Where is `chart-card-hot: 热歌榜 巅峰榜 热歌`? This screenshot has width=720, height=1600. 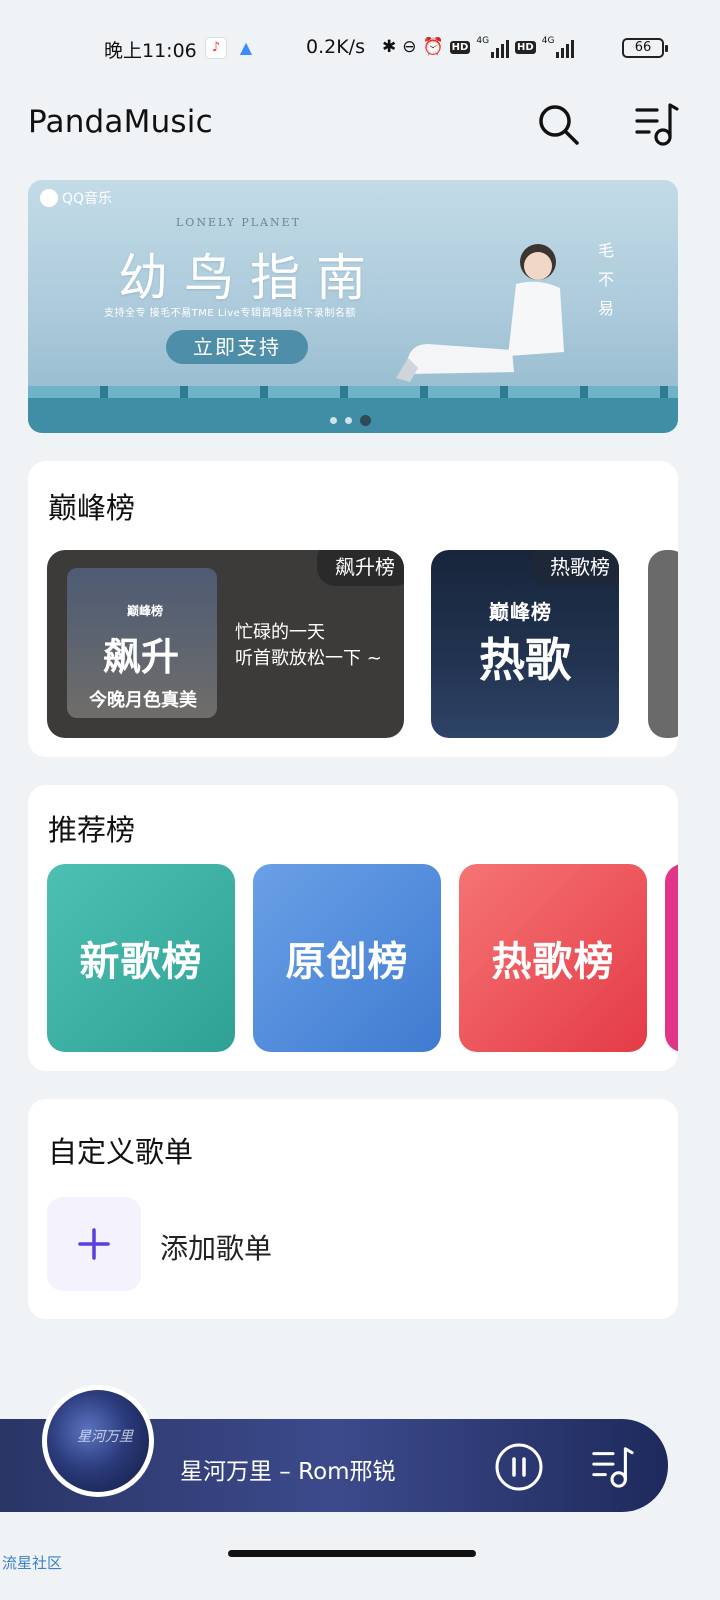
chart-card-hot: 热歌榜 巅峰榜 热歌 is located at coordinates (525, 644).